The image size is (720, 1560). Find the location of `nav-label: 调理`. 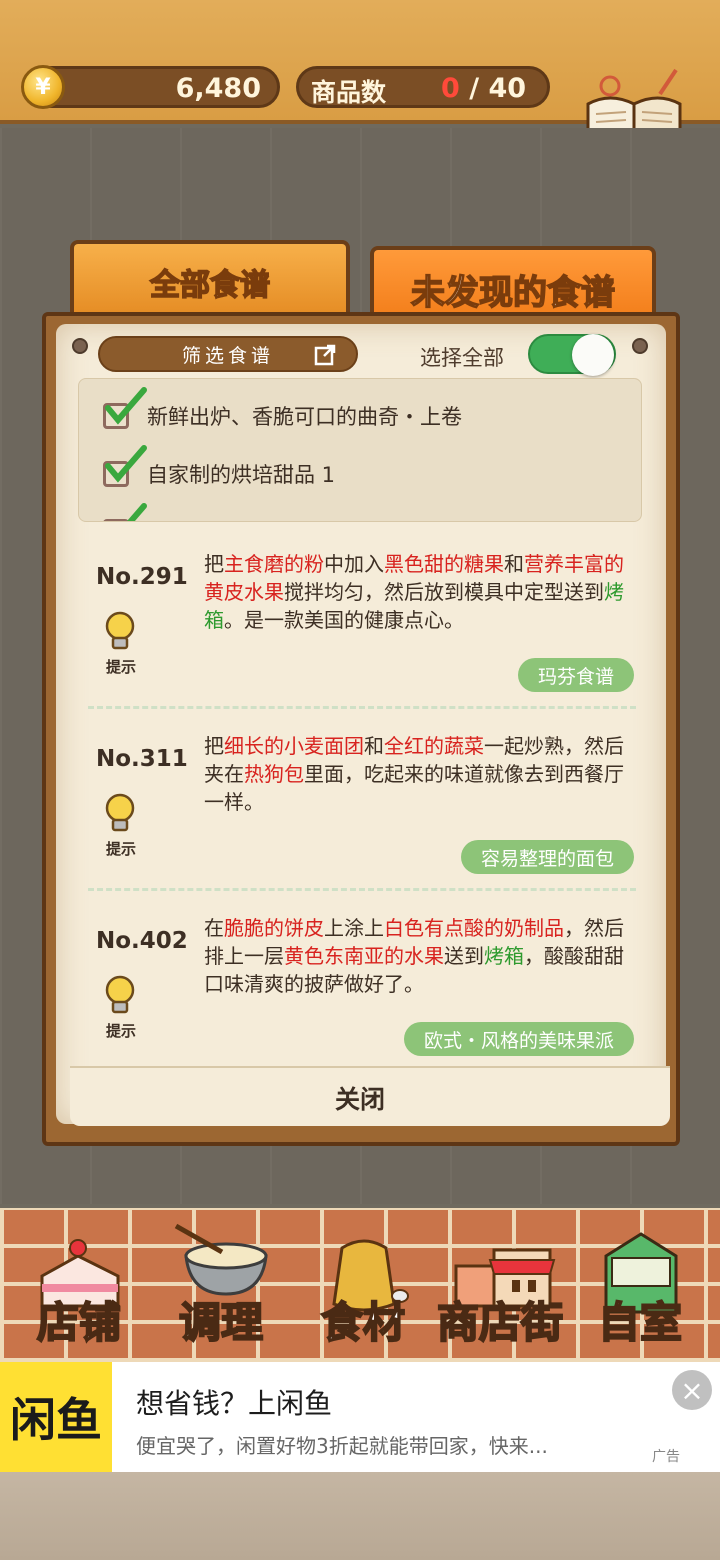

nav-label: 调理 is located at coordinates (221, 1322).